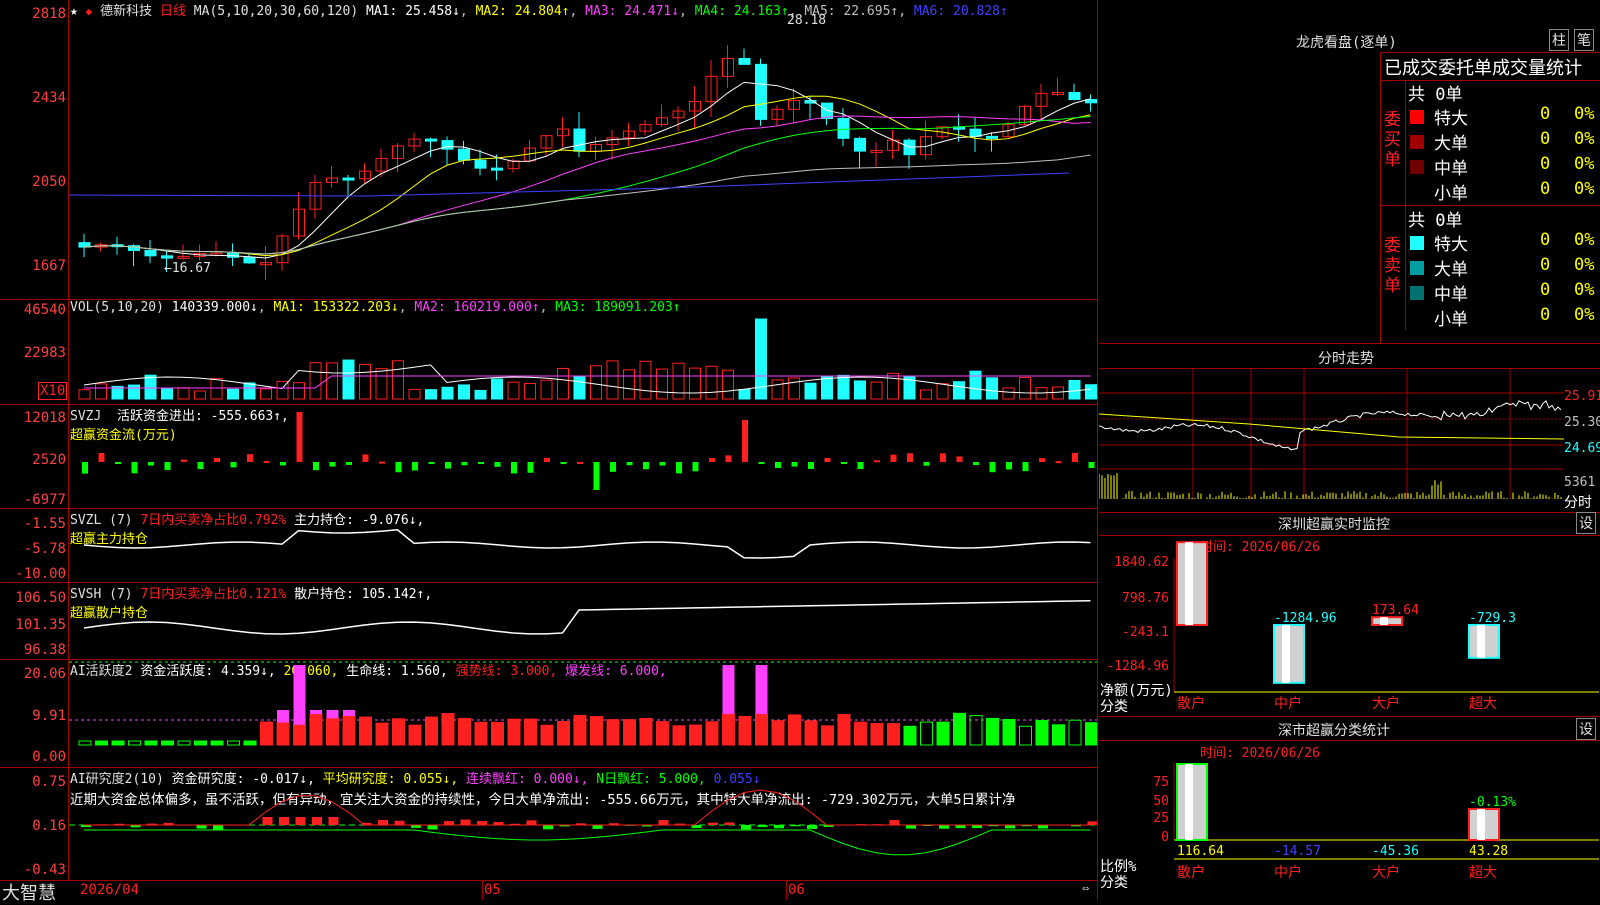 The width and height of the screenshot is (1600, 905). What do you see at coordinates (33, 524) in the screenshot?
I see `svzl-tick: -1.55` at bounding box center [33, 524].